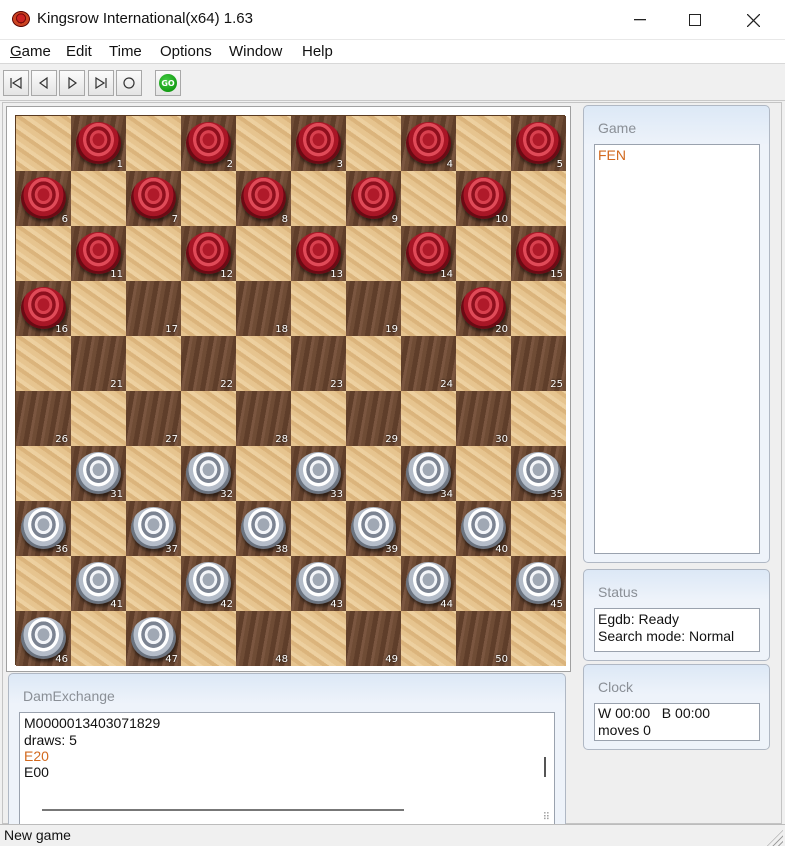 This screenshot has width=785, height=846. Describe the element at coordinates (79, 51) in the screenshot. I see `menu-edit: Edit` at that location.